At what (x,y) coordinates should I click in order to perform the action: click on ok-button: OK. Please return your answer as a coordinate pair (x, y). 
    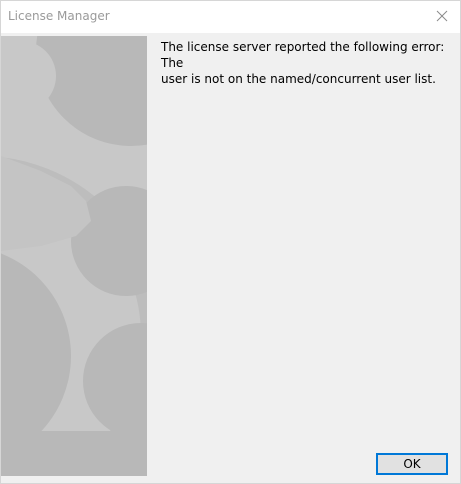
    Looking at the image, I should click on (412, 464).